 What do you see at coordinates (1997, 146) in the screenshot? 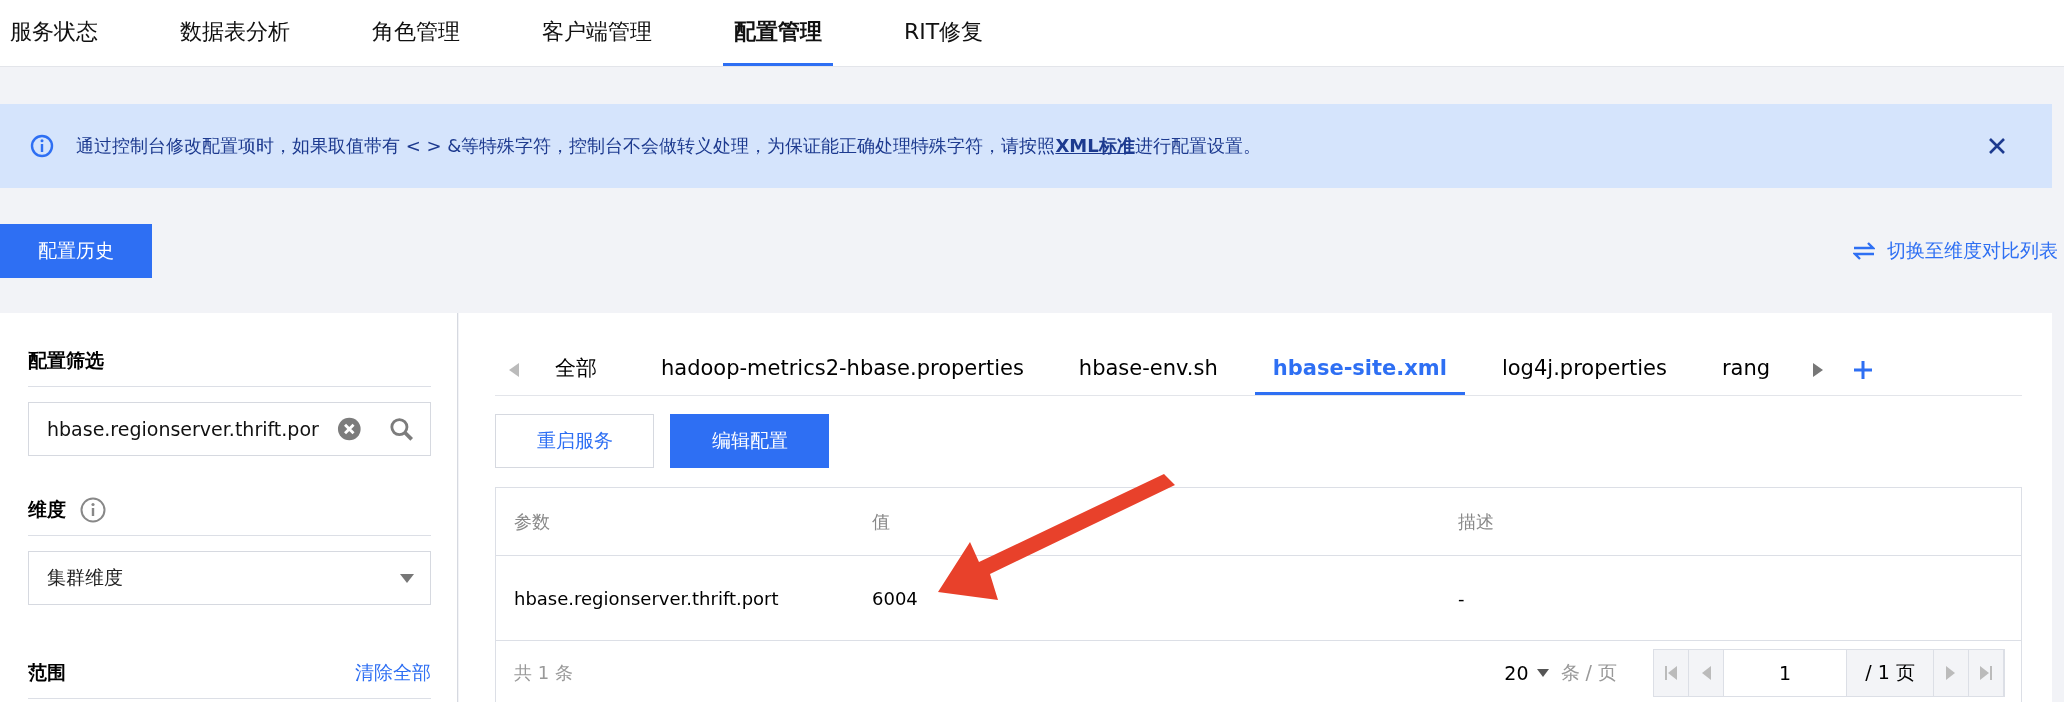
I see `close-icon` at bounding box center [1997, 146].